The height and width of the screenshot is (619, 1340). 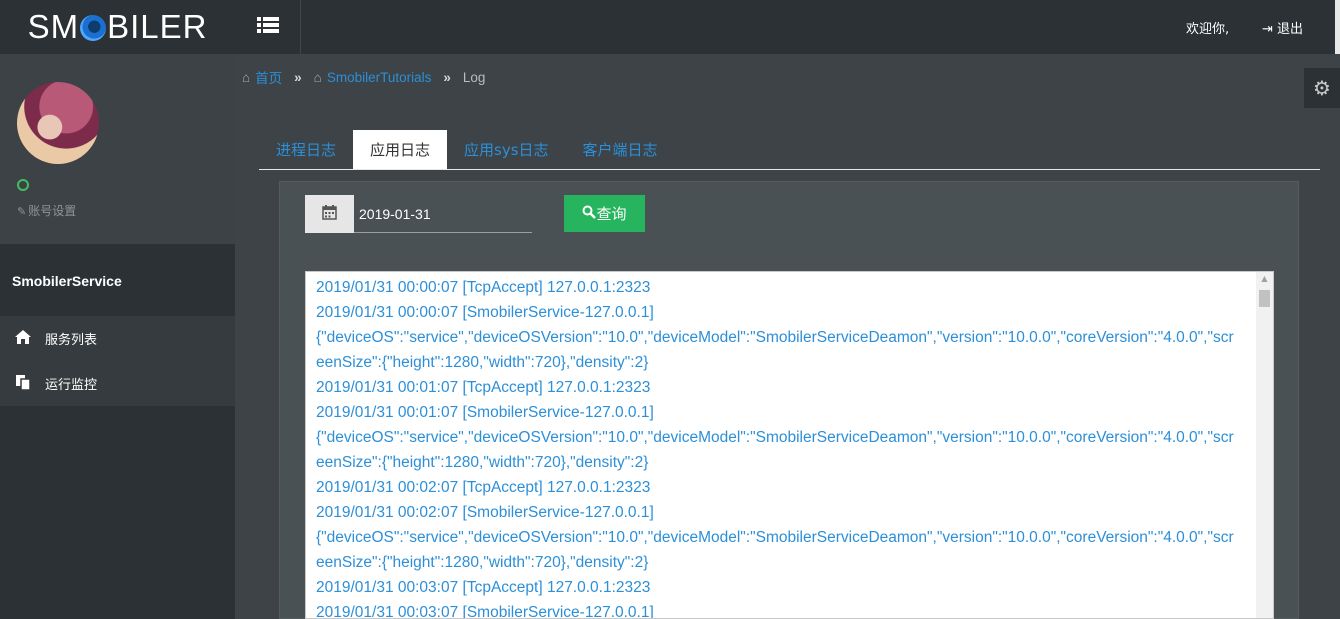 What do you see at coordinates (787, 27) in the screenshot?
I see `top-bar: 欢迎你, ⇥ 退出` at bounding box center [787, 27].